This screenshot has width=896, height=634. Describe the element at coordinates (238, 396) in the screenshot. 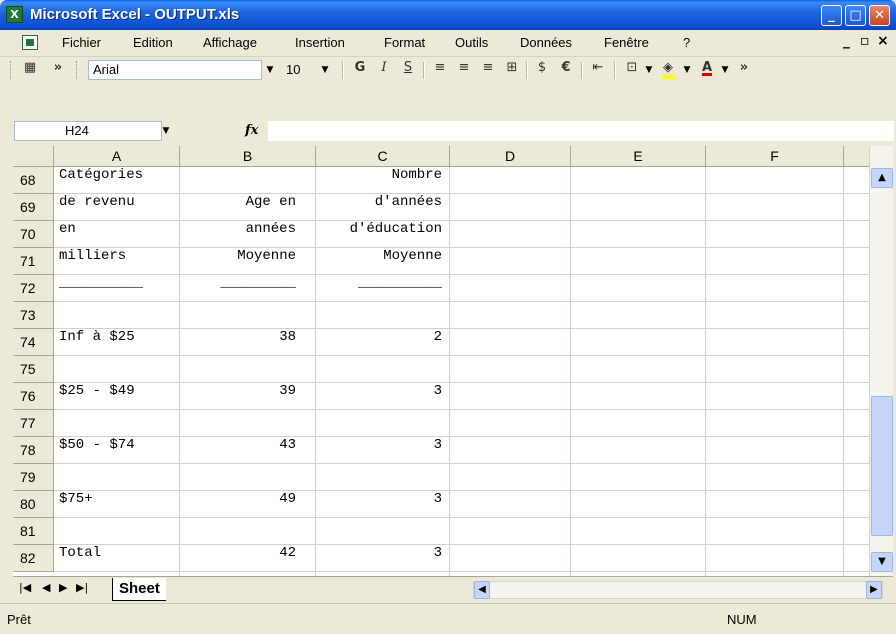

I see `cell-b76: 39` at that location.